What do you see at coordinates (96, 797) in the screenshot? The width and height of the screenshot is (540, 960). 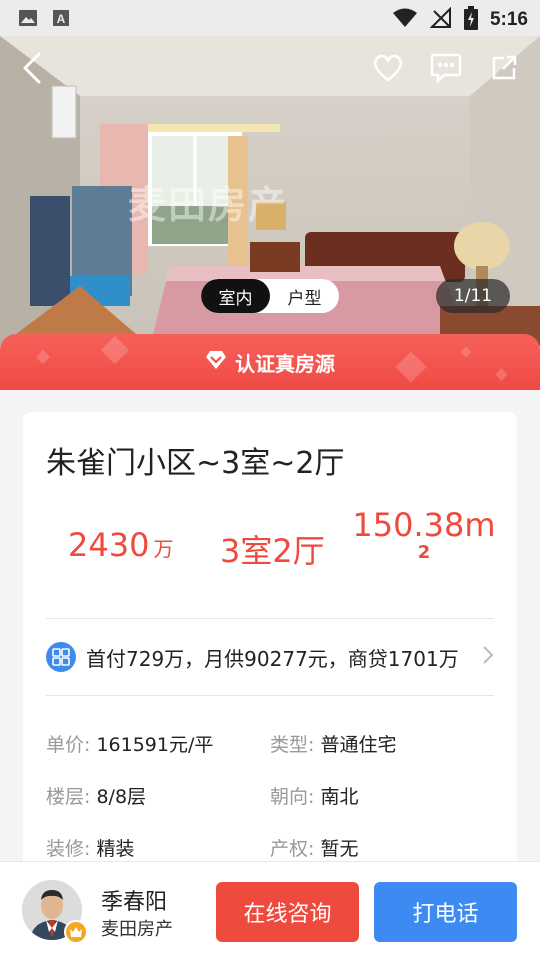 I see `detail-floor: 楼层: 8/8层` at bounding box center [96, 797].